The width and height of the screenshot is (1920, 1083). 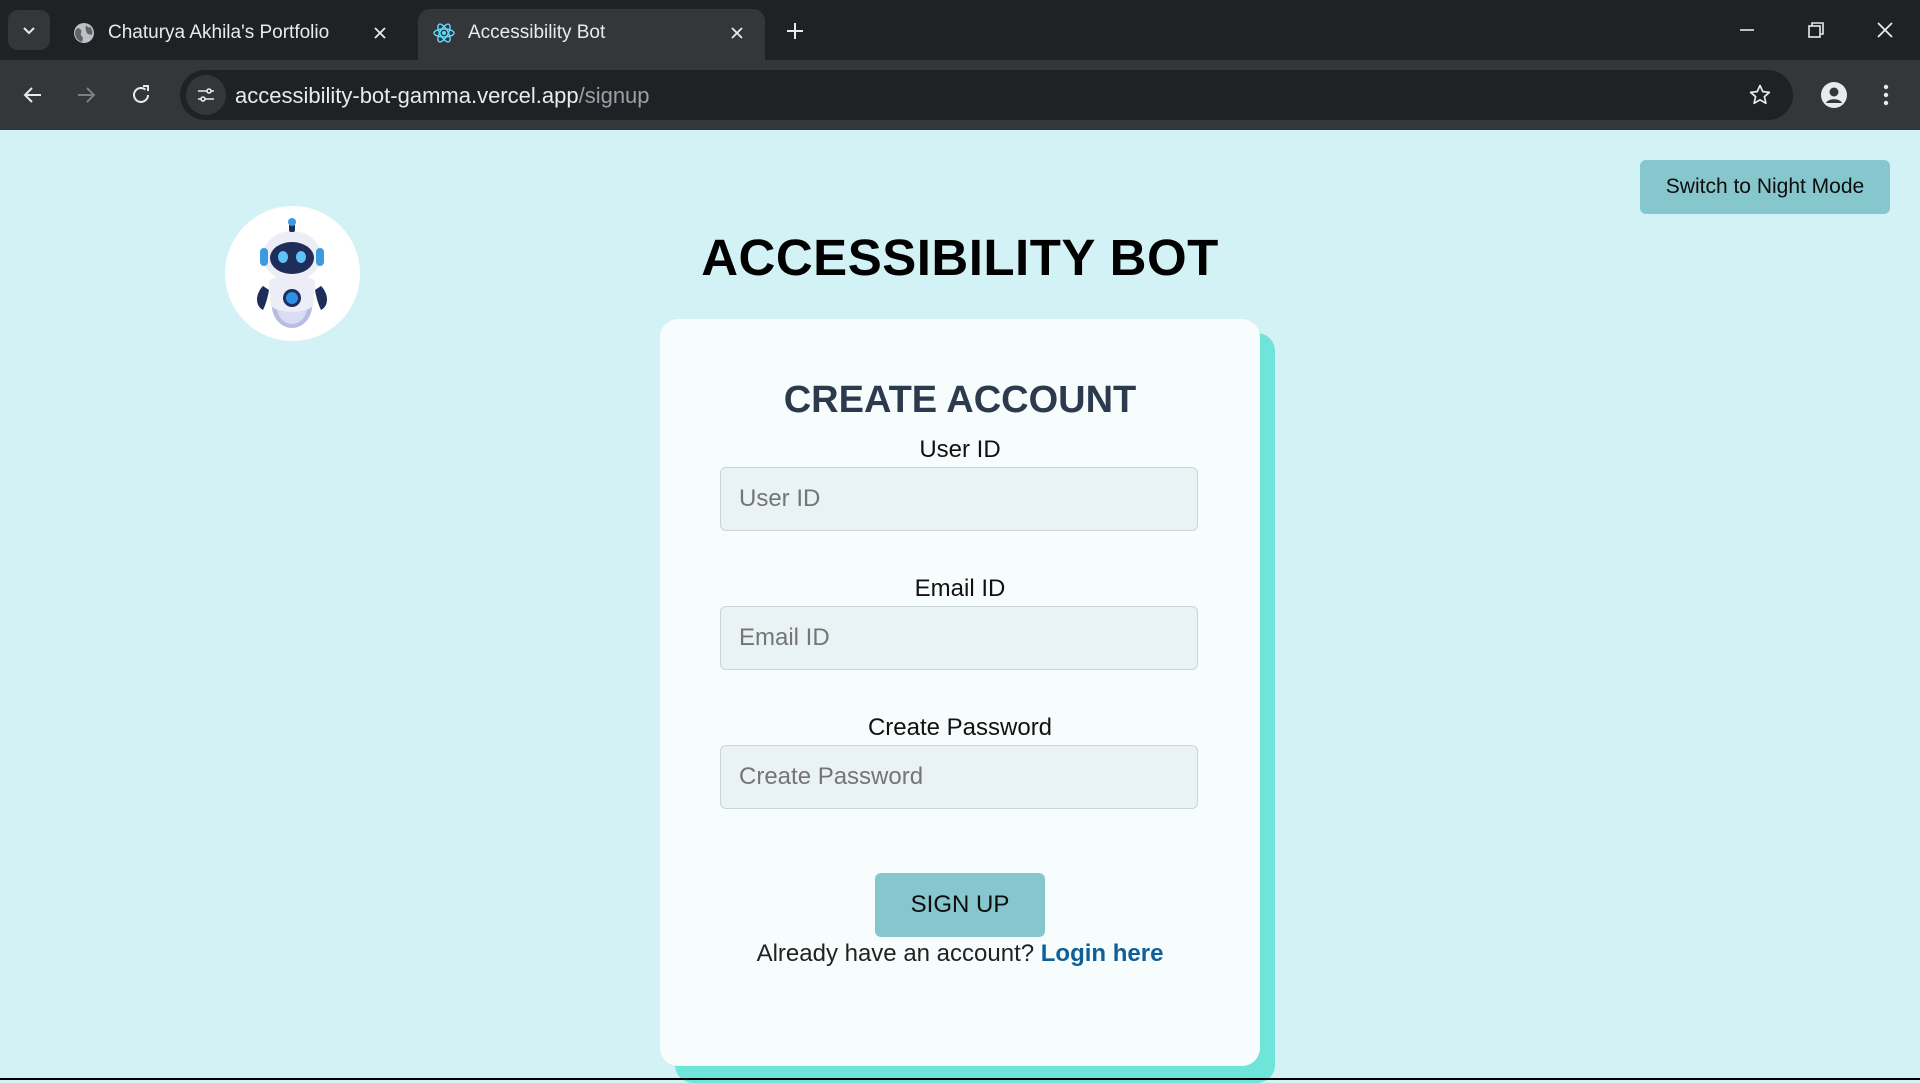 I want to click on url-host: accessibility-bot-gamma.vercel.app, so click(x=407, y=95).